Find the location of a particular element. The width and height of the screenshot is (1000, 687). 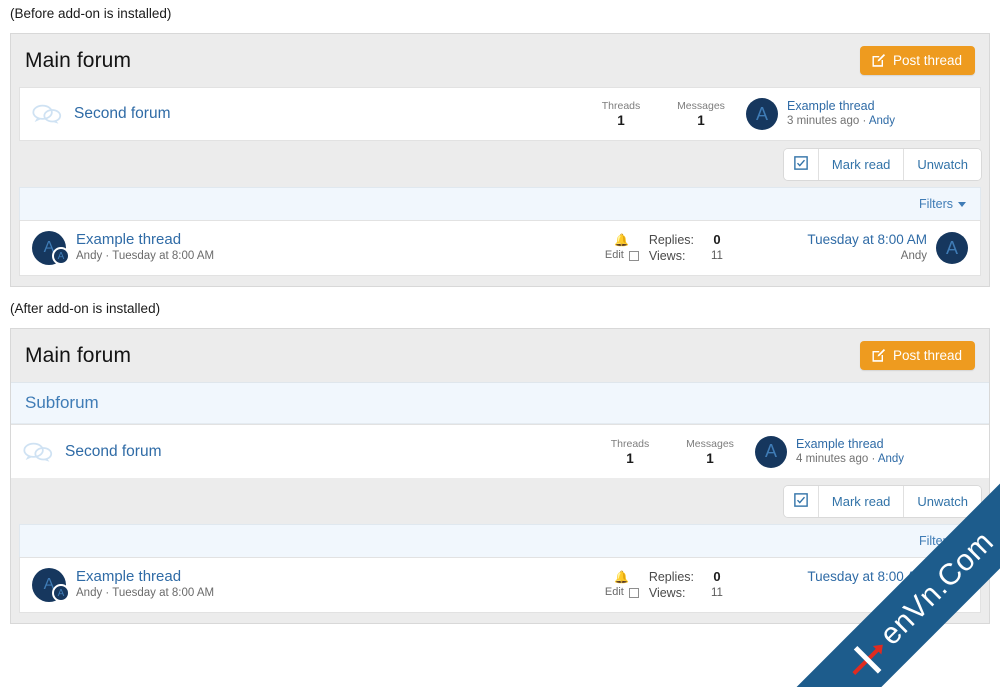

thread-stats-after: 🔔 Edit Replies: Views: 0 11 is located at coordinates (680, 585).